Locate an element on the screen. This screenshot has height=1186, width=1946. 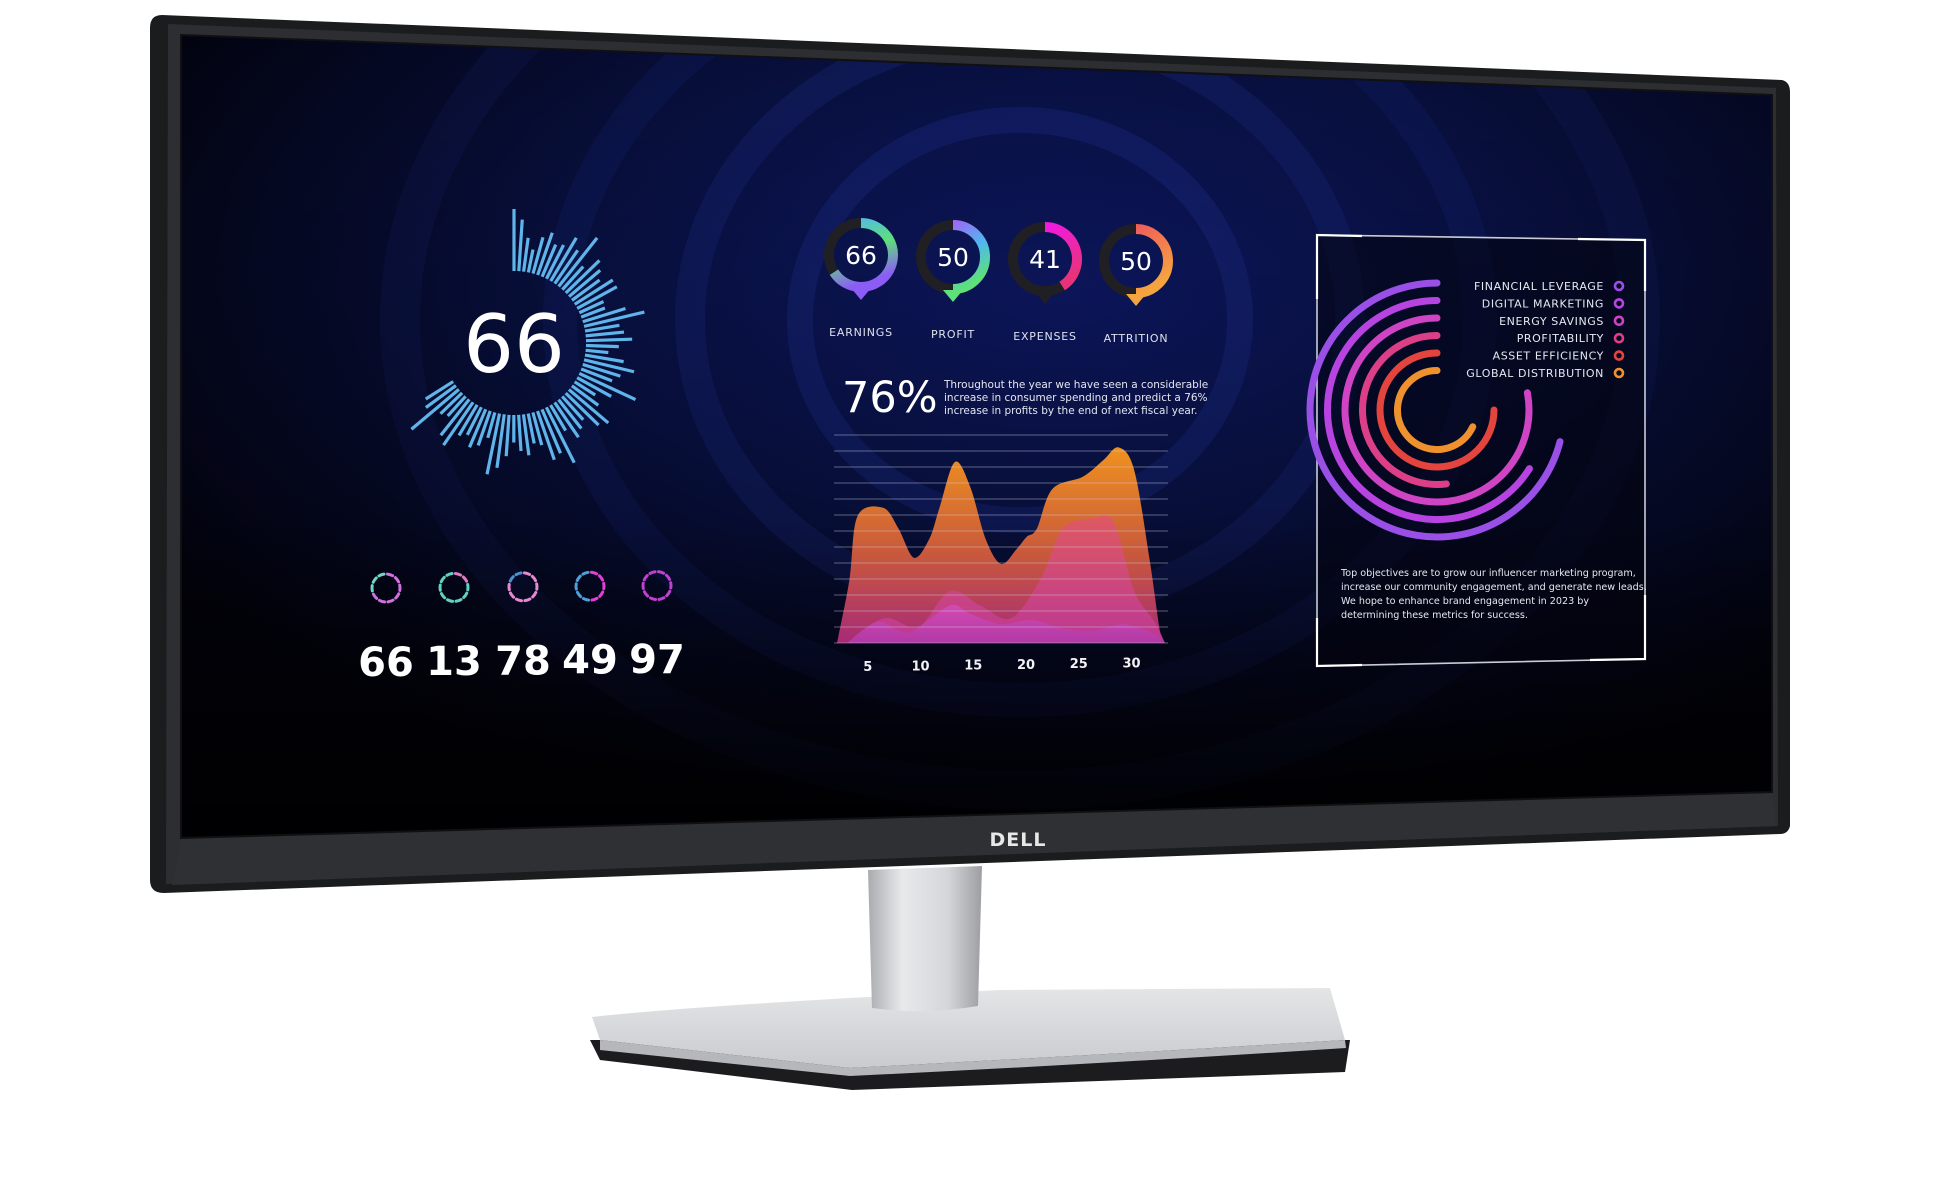
donut-value: 41 is located at coordinates (1045, 259).